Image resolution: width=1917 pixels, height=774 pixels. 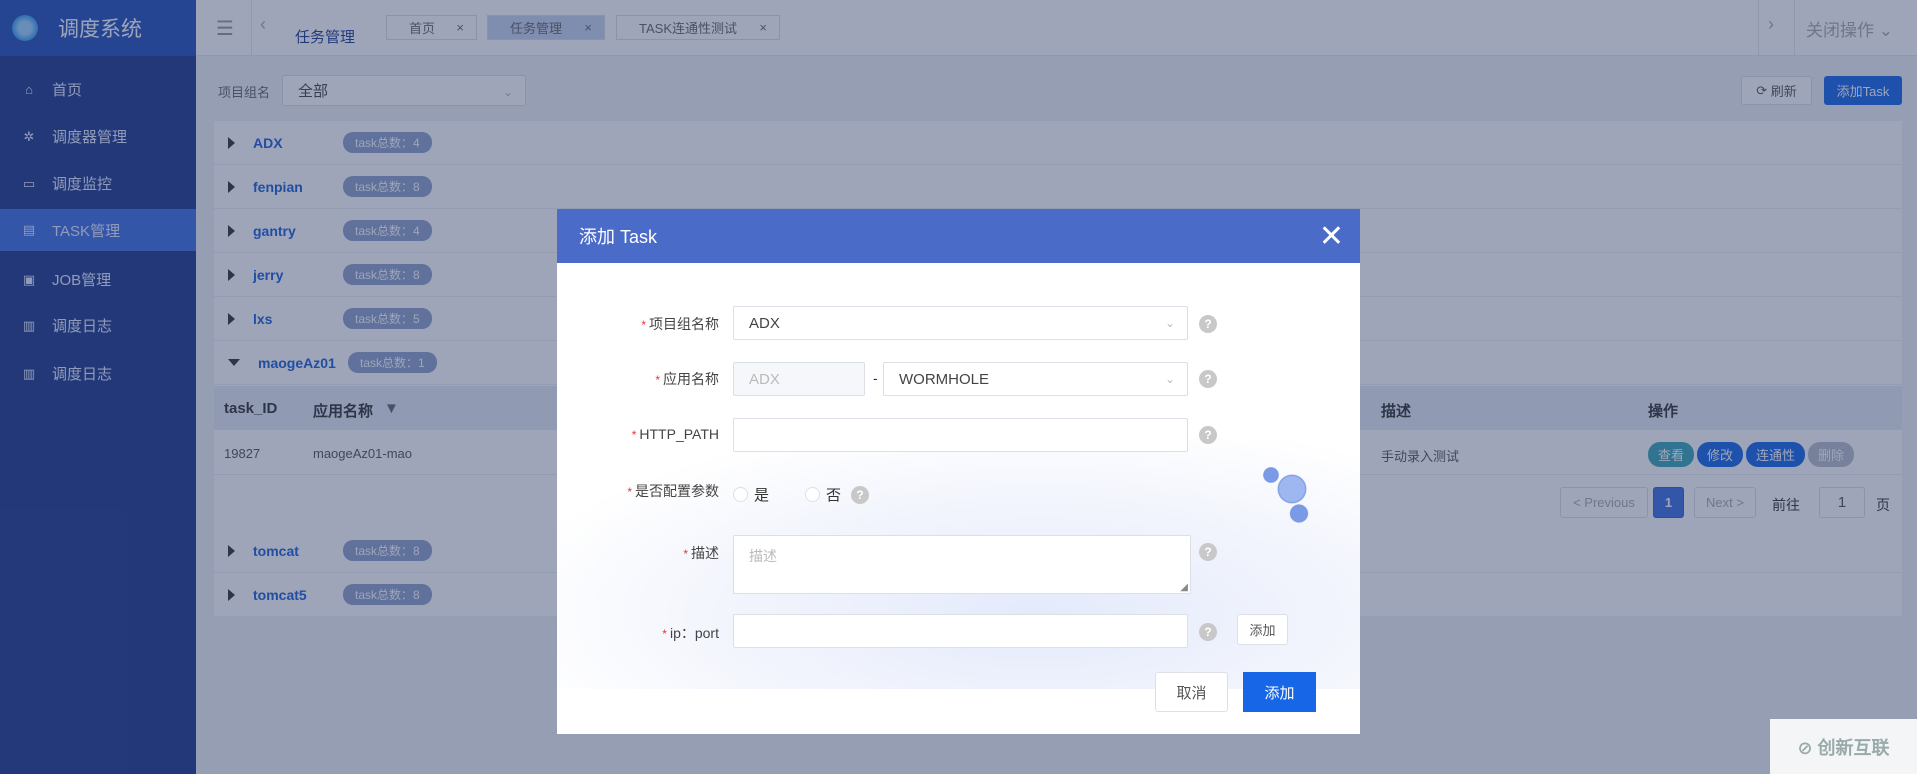 I want to click on select-value: WORMHOLE, so click(x=944, y=379).